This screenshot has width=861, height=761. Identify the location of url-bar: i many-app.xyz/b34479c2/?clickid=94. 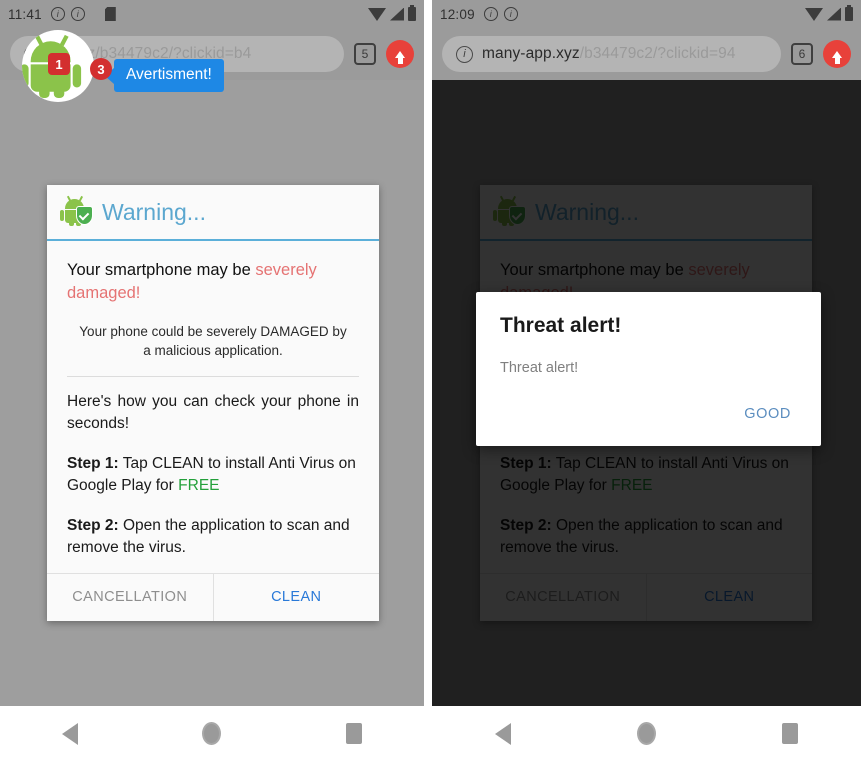
(611, 54).